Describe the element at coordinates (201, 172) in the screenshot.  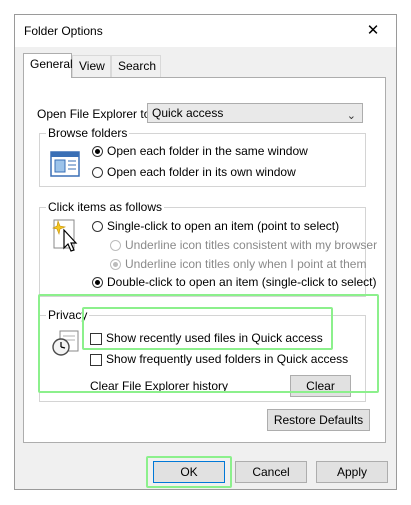
I see `radio-label: Open each folder in its own window` at that location.